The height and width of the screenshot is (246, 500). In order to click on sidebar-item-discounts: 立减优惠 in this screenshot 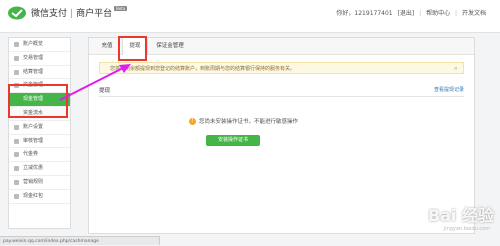, I will do `click(39, 169)`.